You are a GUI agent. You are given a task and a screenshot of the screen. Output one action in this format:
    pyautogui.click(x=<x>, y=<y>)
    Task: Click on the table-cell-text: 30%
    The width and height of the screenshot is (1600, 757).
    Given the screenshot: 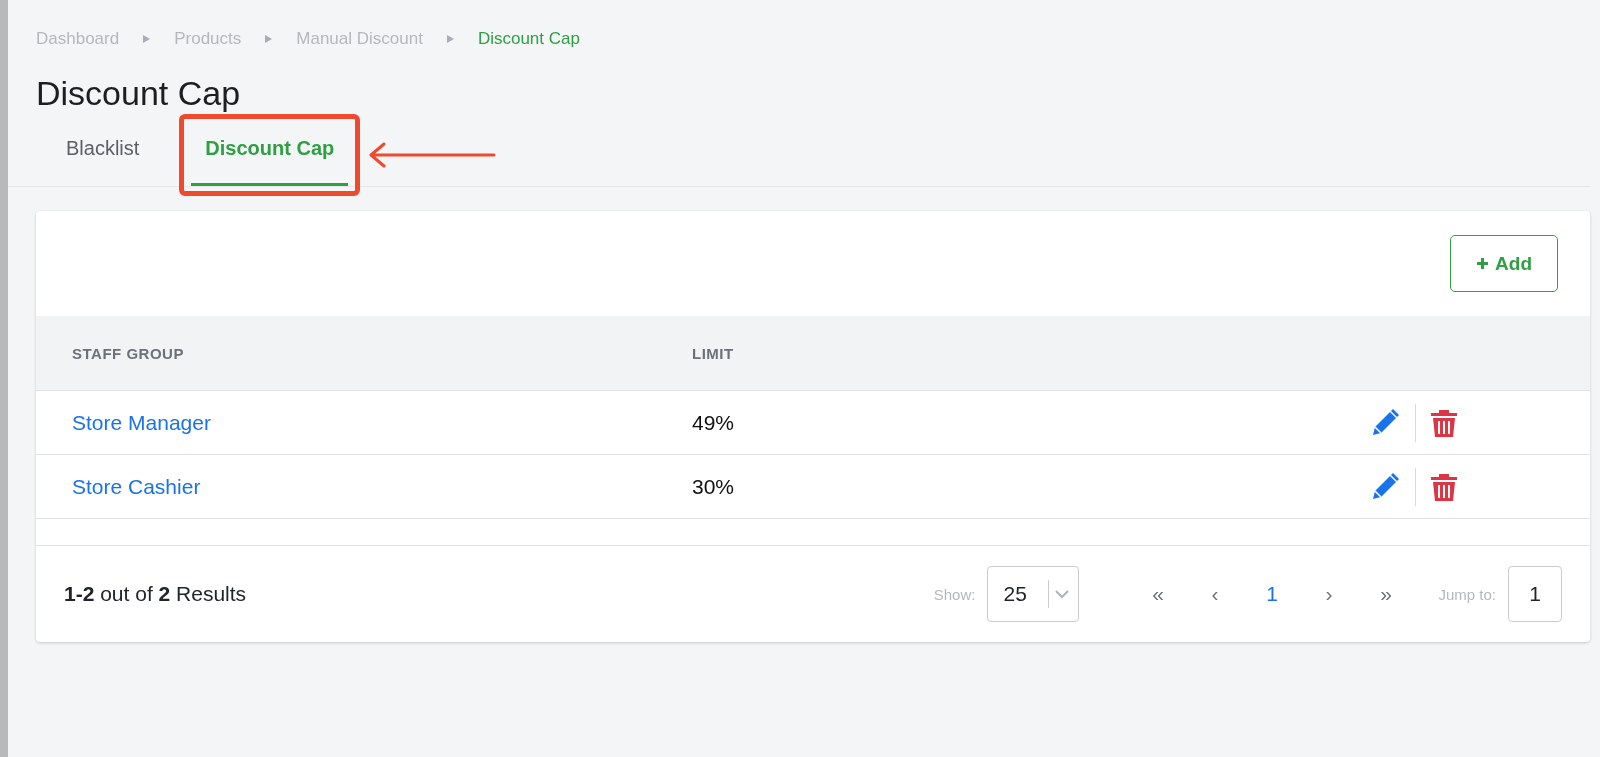 What is the action you would take?
    pyautogui.click(x=714, y=486)
    